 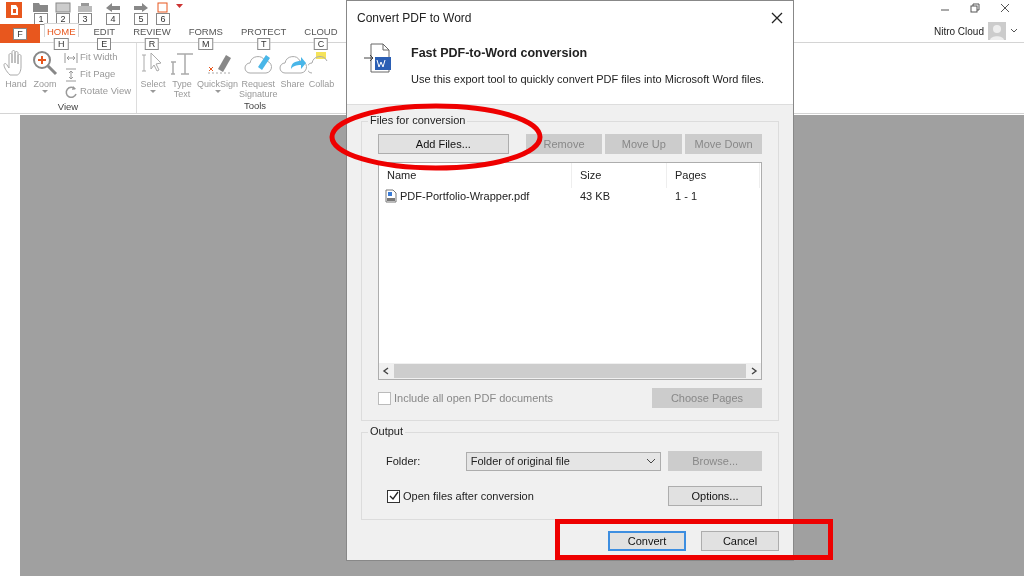 I want to click on ribbon-tool: Fit Width, so click(x=98, y=57).